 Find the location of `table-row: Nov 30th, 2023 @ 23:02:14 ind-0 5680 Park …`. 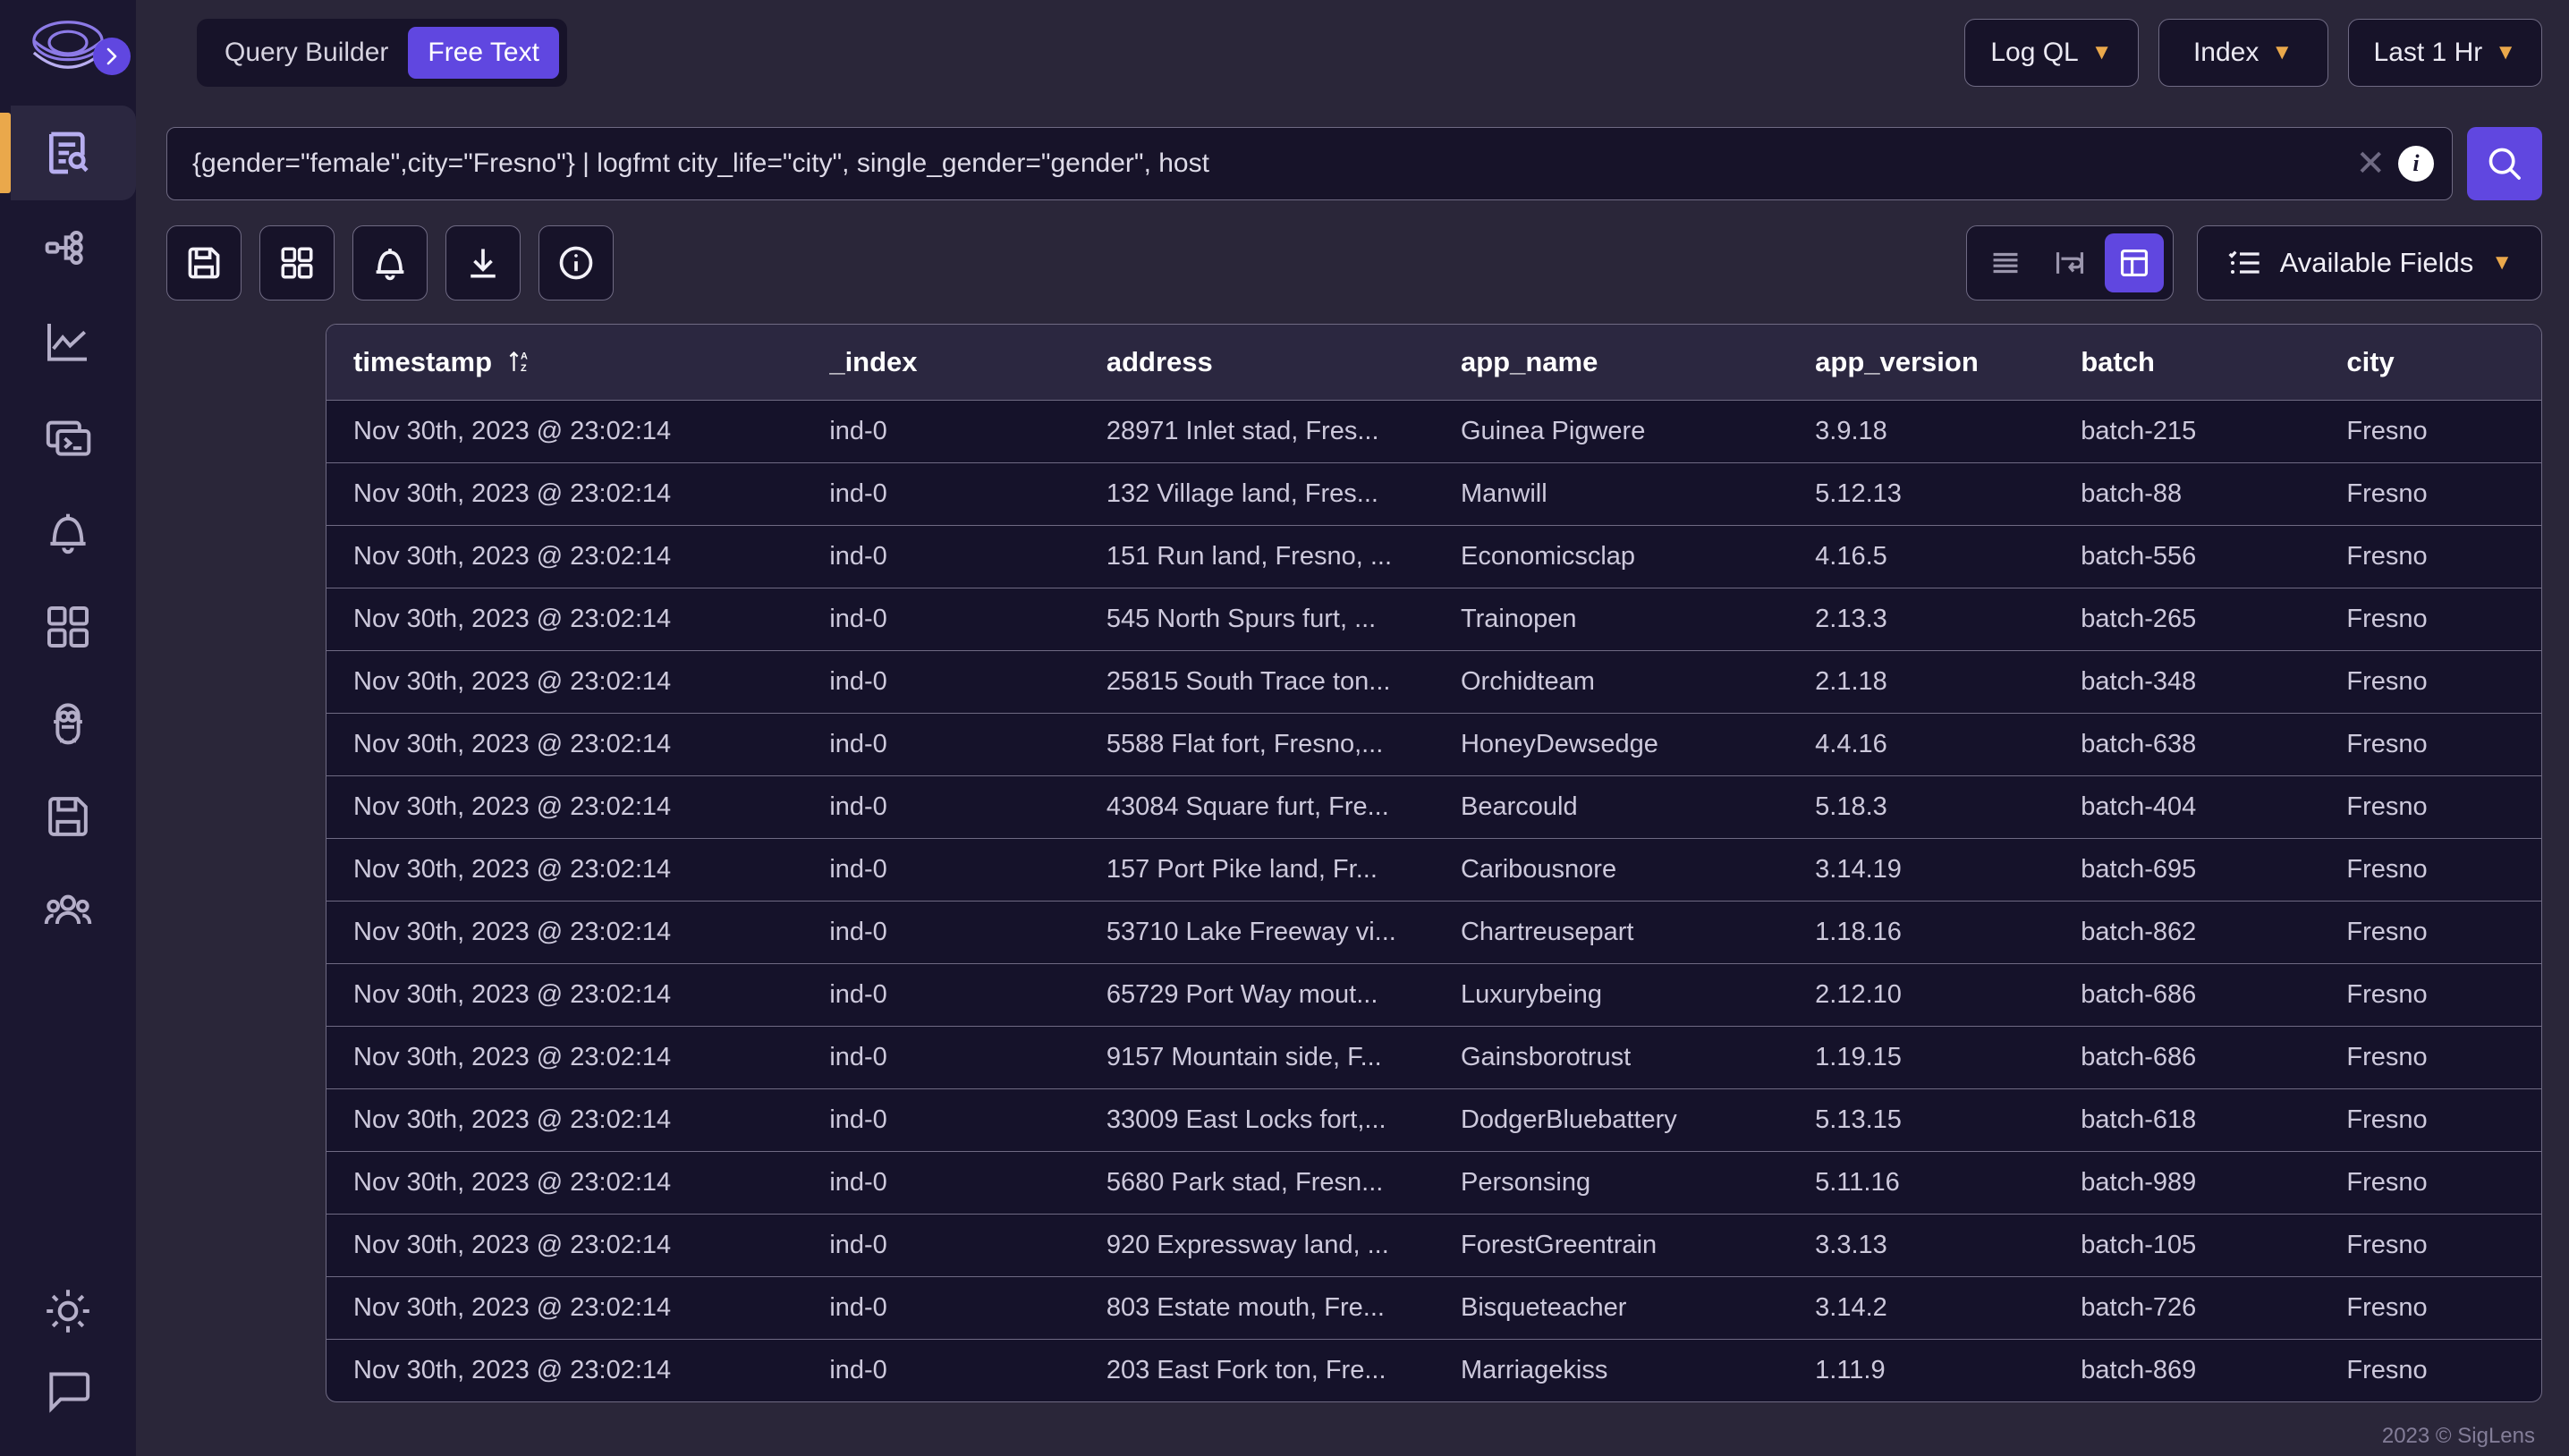

table-row: Nov 30th, 2023 @ 23:02:14 ind-0 5680 Park … is located at coordinates (1434, 1183).